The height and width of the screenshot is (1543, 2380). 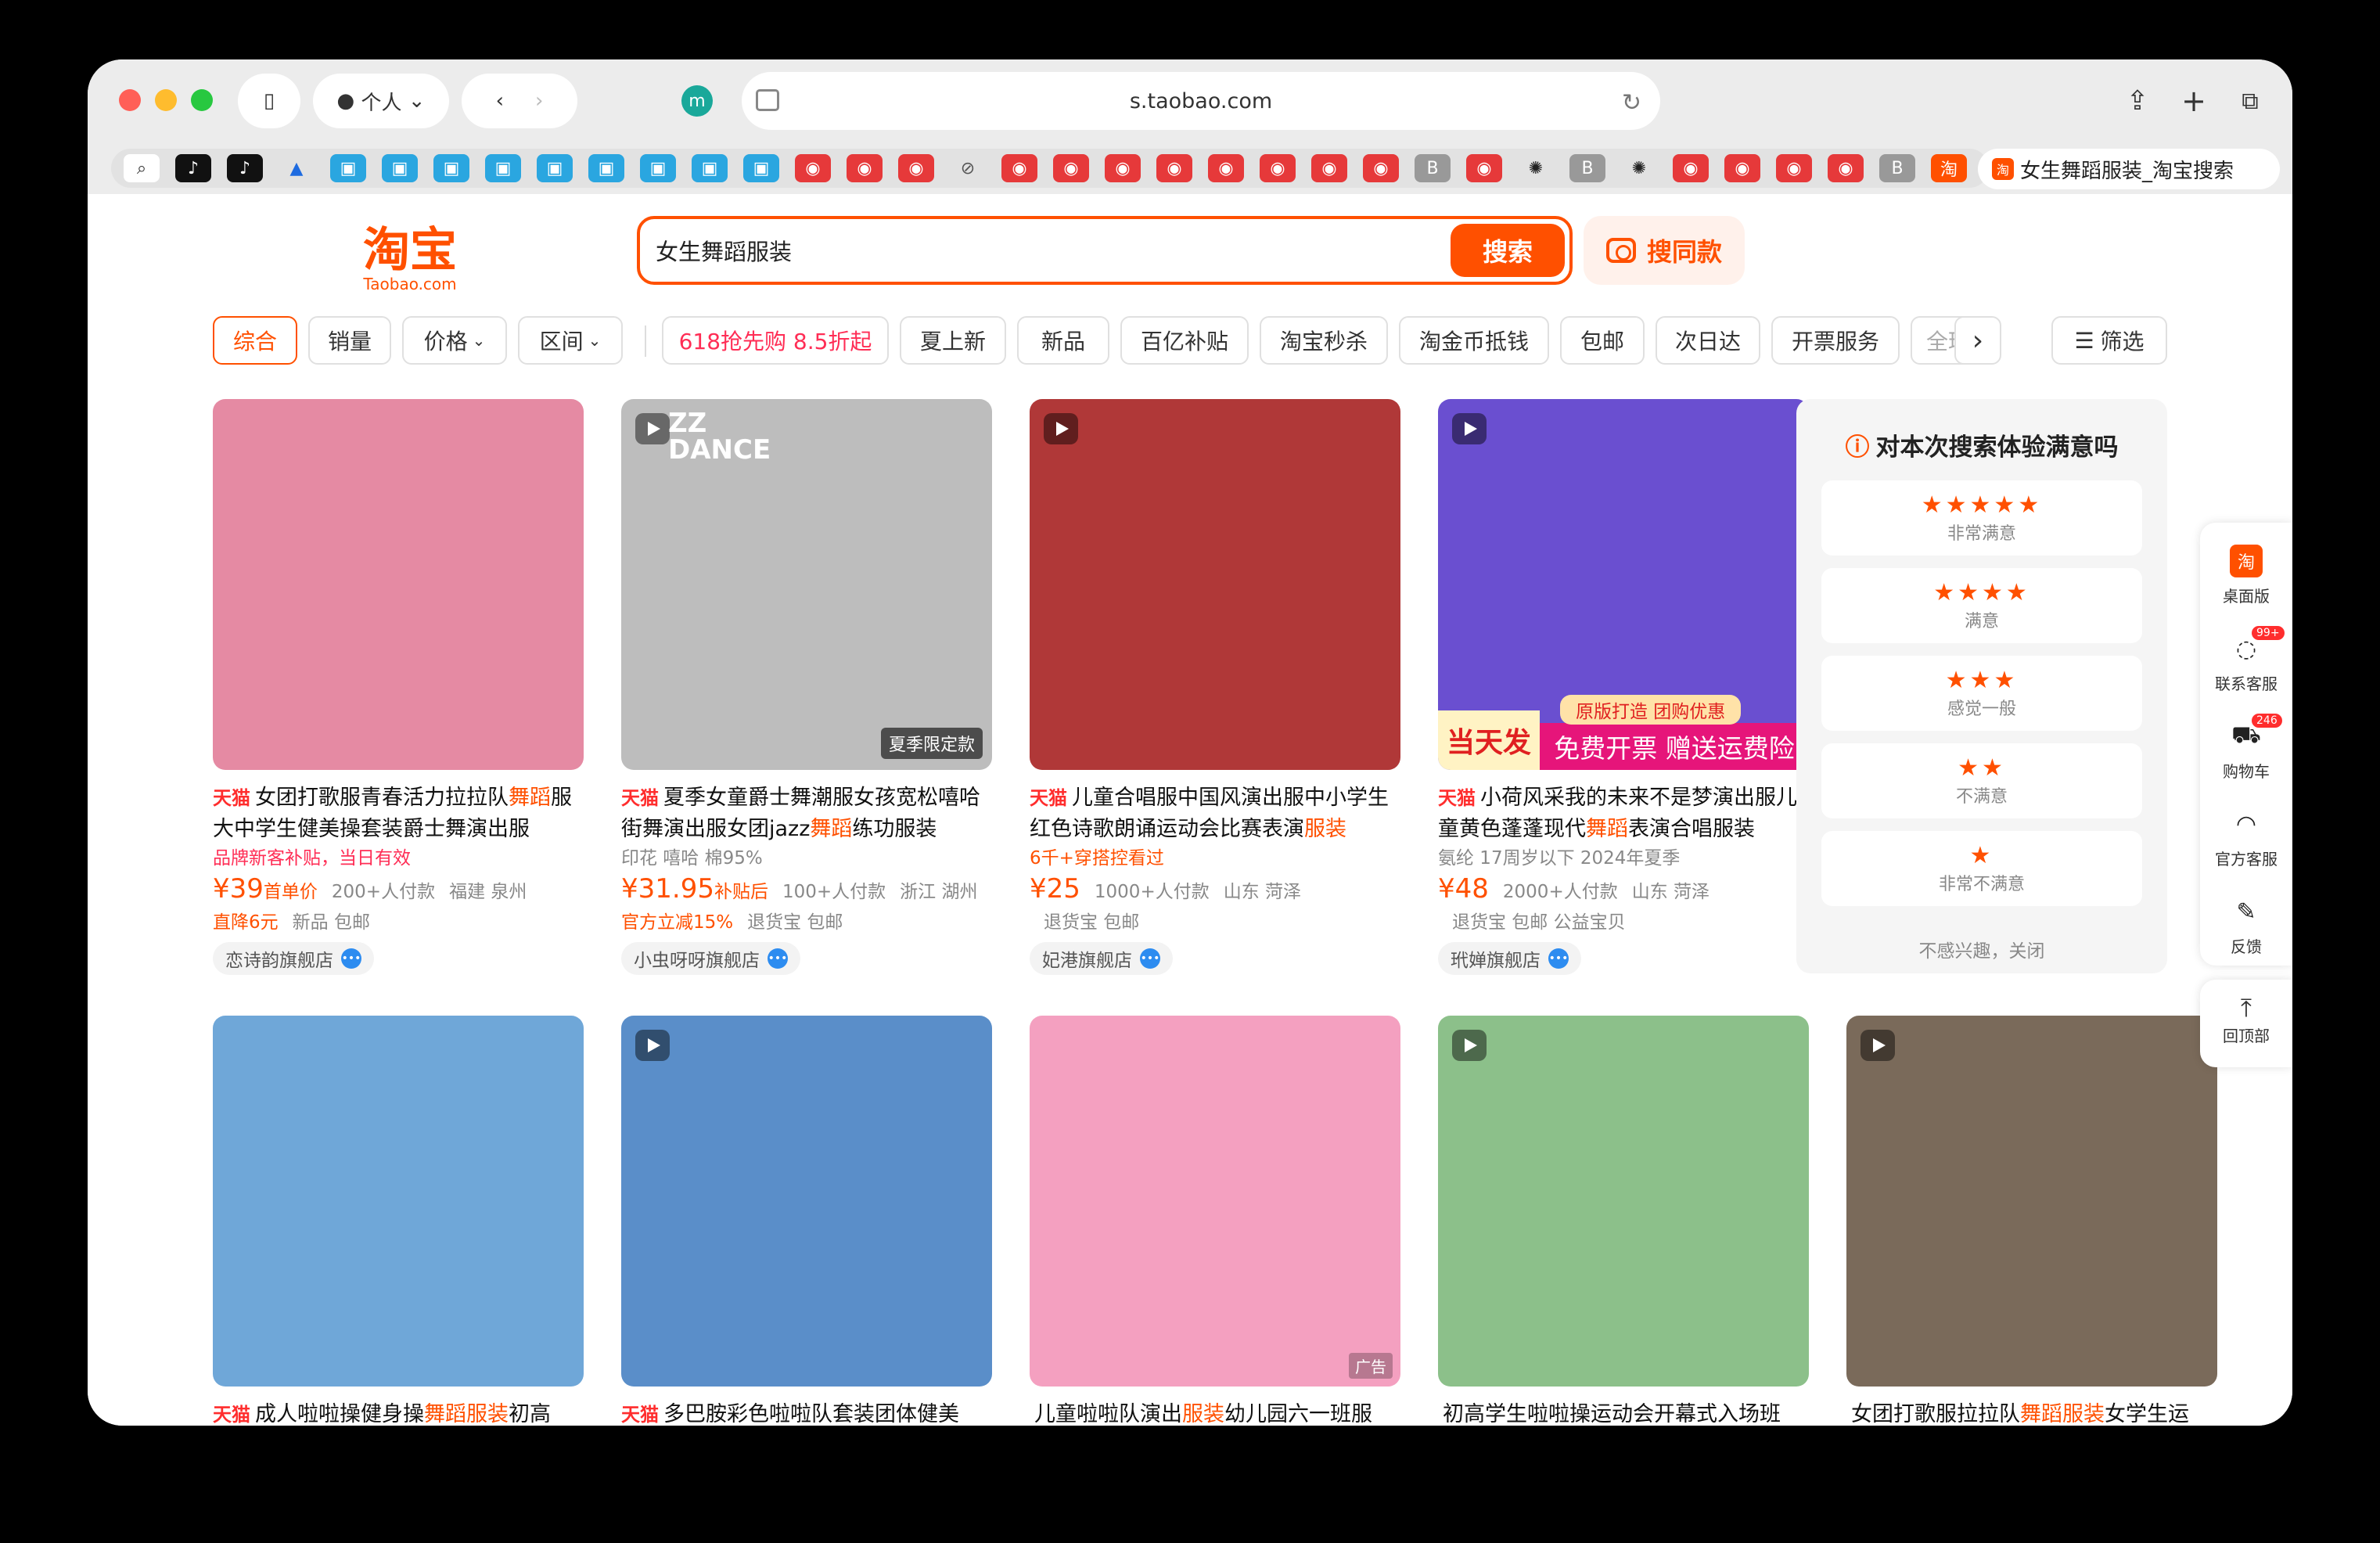 I want to click on tag-chip: 新品, so click(x=1063, y=340).